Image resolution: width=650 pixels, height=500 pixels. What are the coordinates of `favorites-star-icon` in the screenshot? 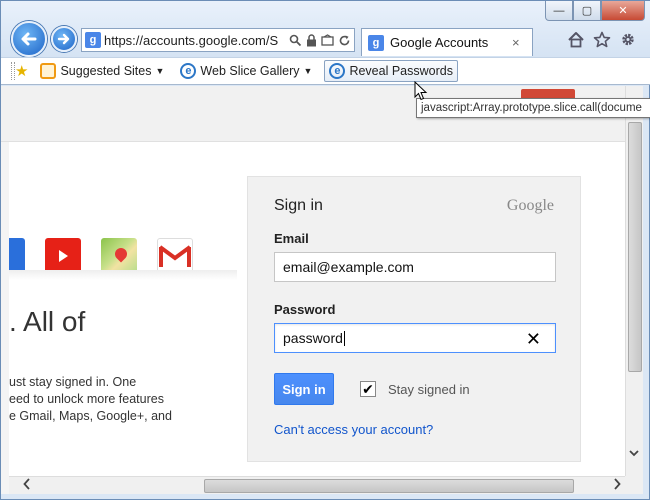 It's located at (602, 39).